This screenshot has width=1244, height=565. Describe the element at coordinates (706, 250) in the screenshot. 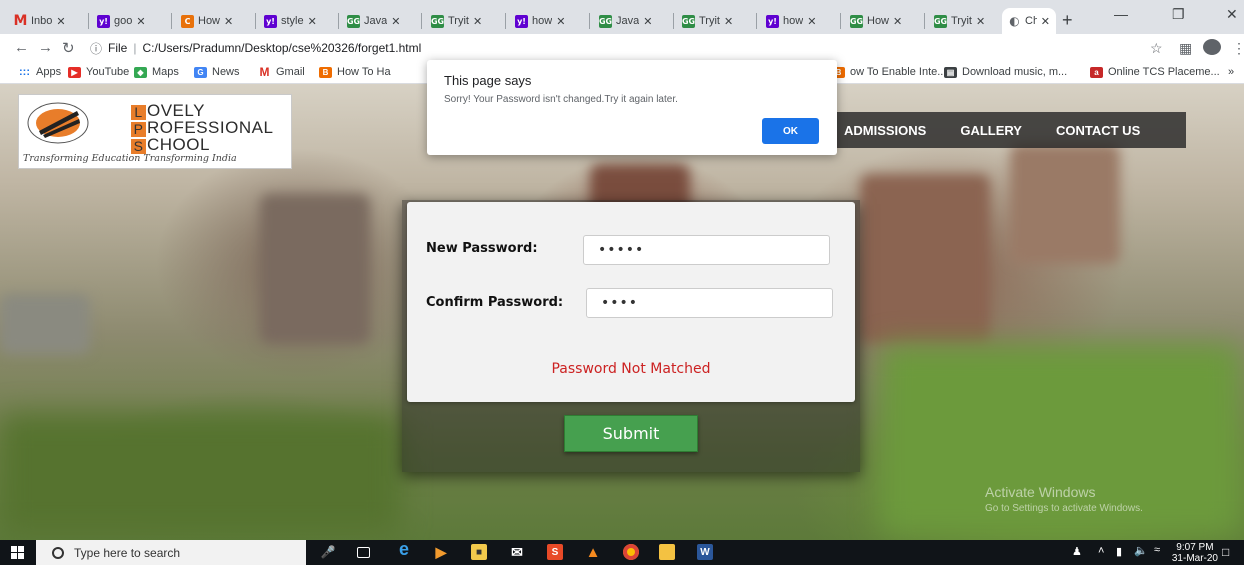

I see `new-password-field: •••••` at that location.